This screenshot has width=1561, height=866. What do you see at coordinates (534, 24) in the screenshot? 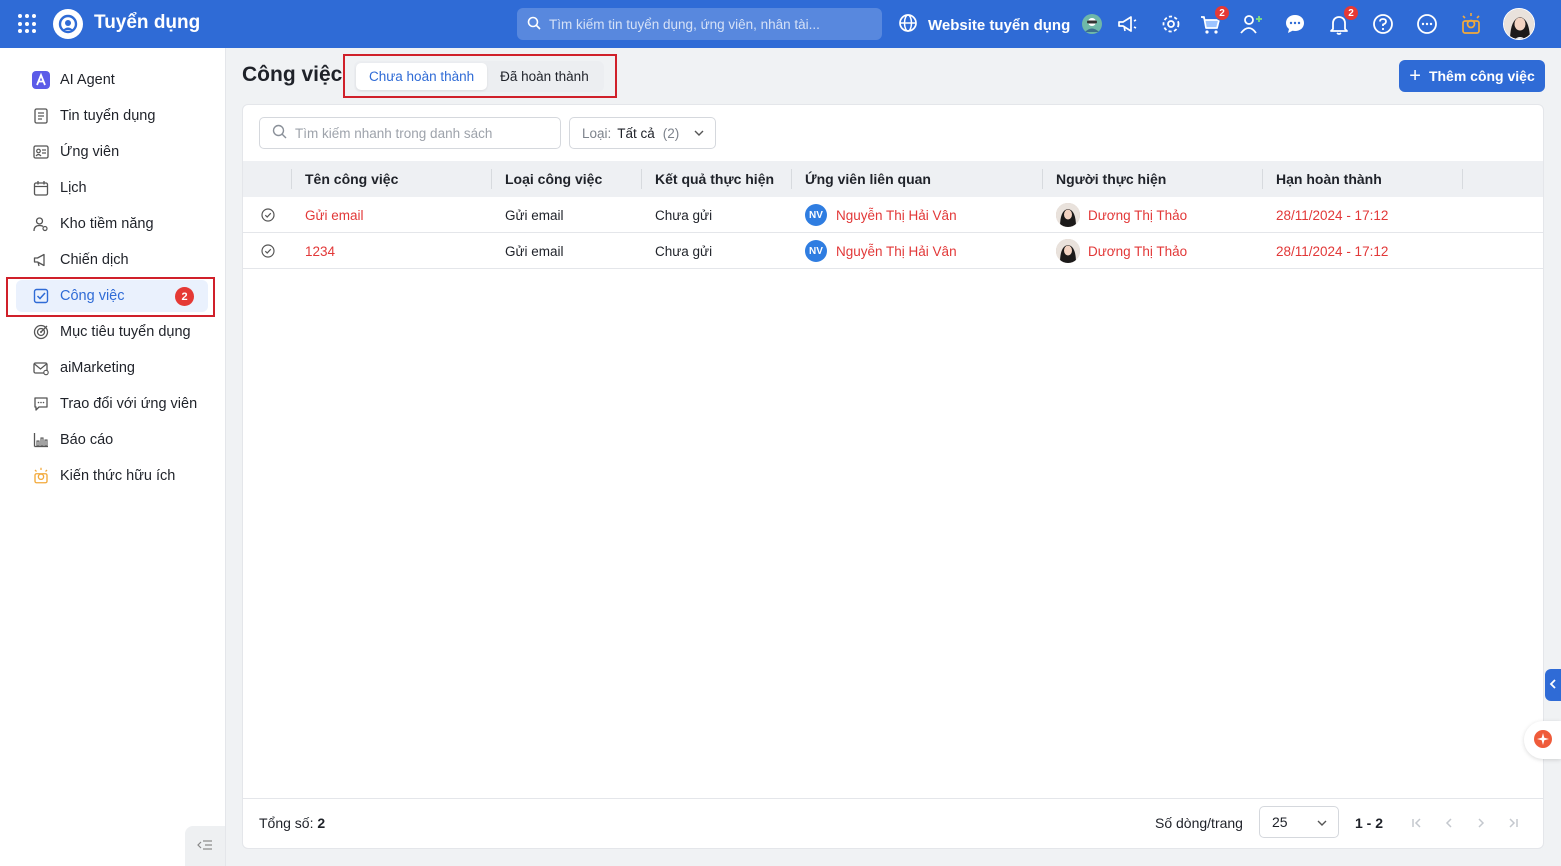
I see `search-icon` at bounding box center [534, 24].